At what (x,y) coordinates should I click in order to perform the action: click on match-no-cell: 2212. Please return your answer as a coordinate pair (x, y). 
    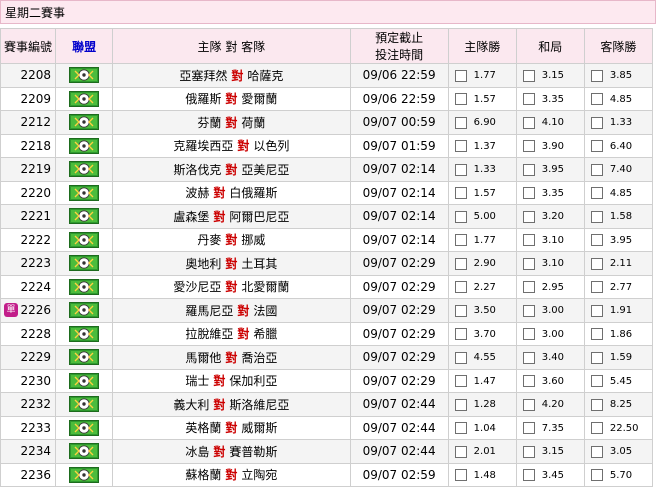
    Looking at the image, I should click on (28, 122).